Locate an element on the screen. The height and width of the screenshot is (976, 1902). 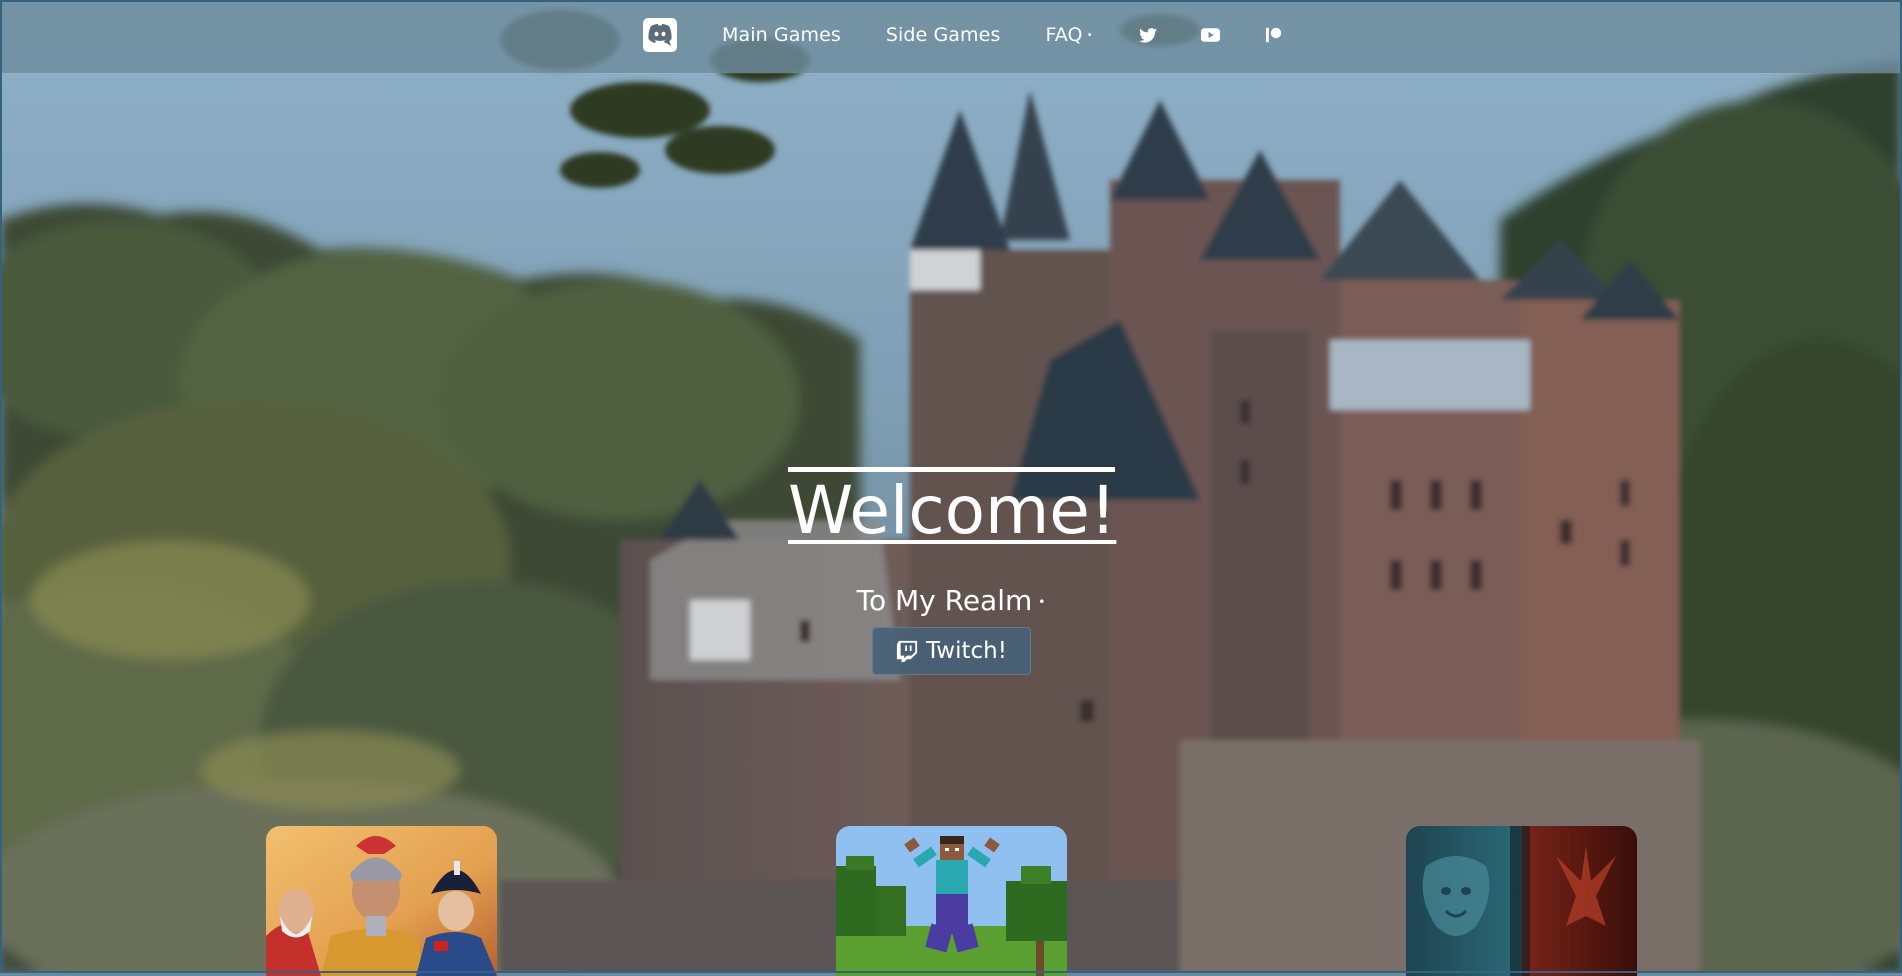
game-card-warcraft is located at coordinates (1521, 901).